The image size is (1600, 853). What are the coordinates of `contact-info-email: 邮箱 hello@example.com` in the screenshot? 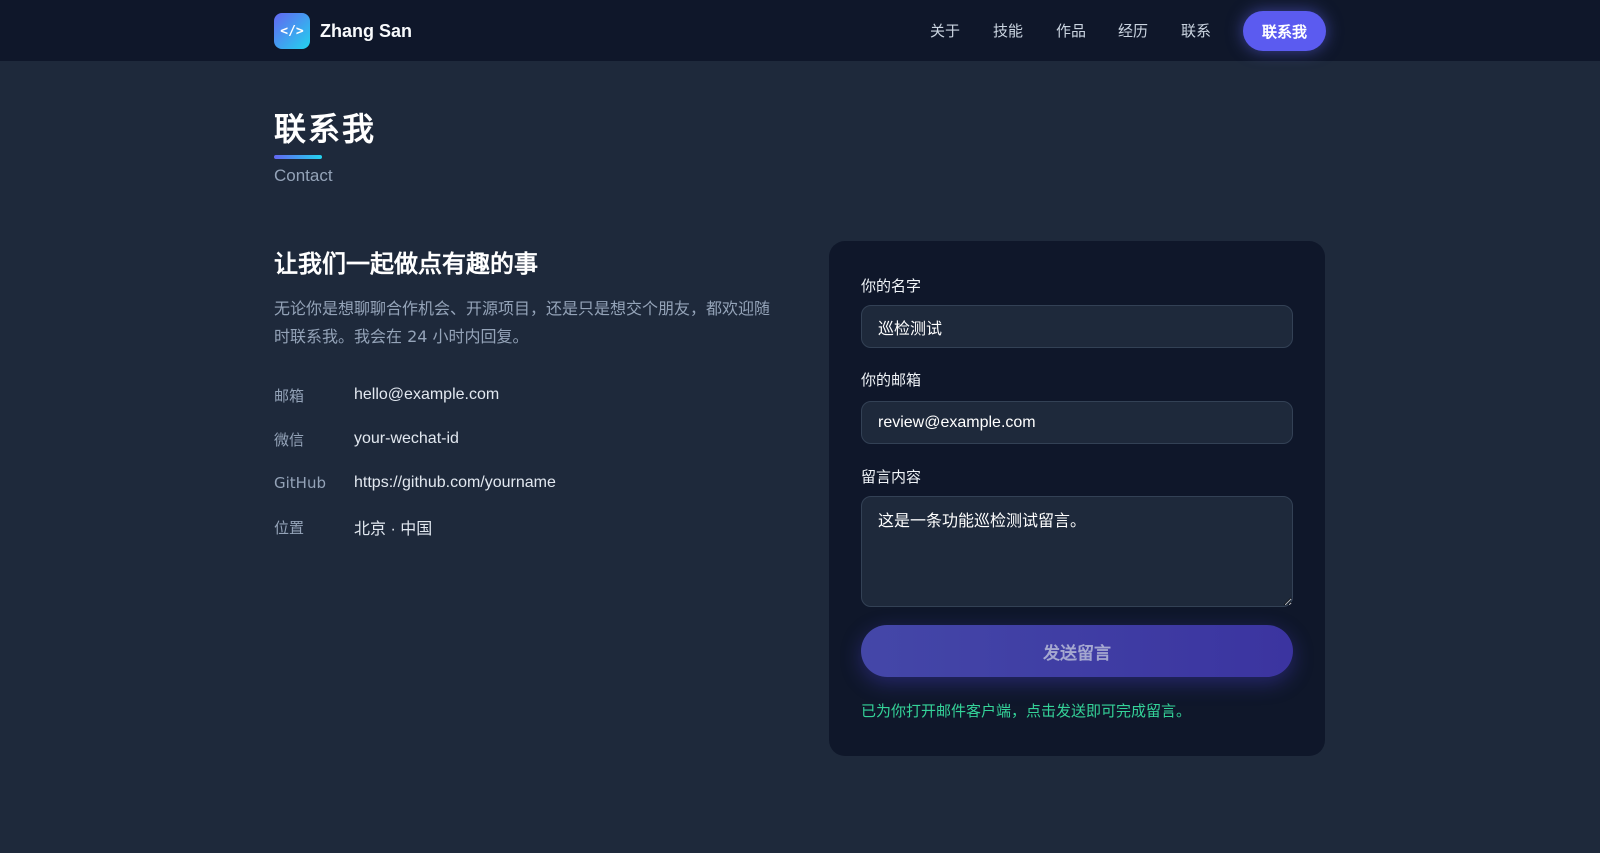 It's located at (386, 395).